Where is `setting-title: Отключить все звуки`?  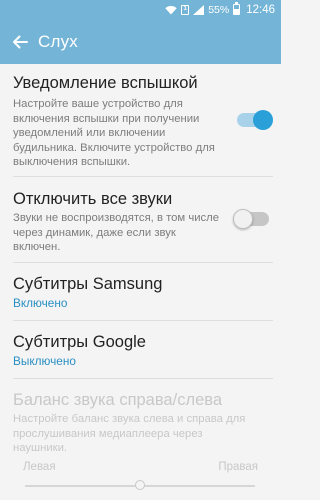
setting-title: Отключить все звуки is located at coordinates (93, 199).